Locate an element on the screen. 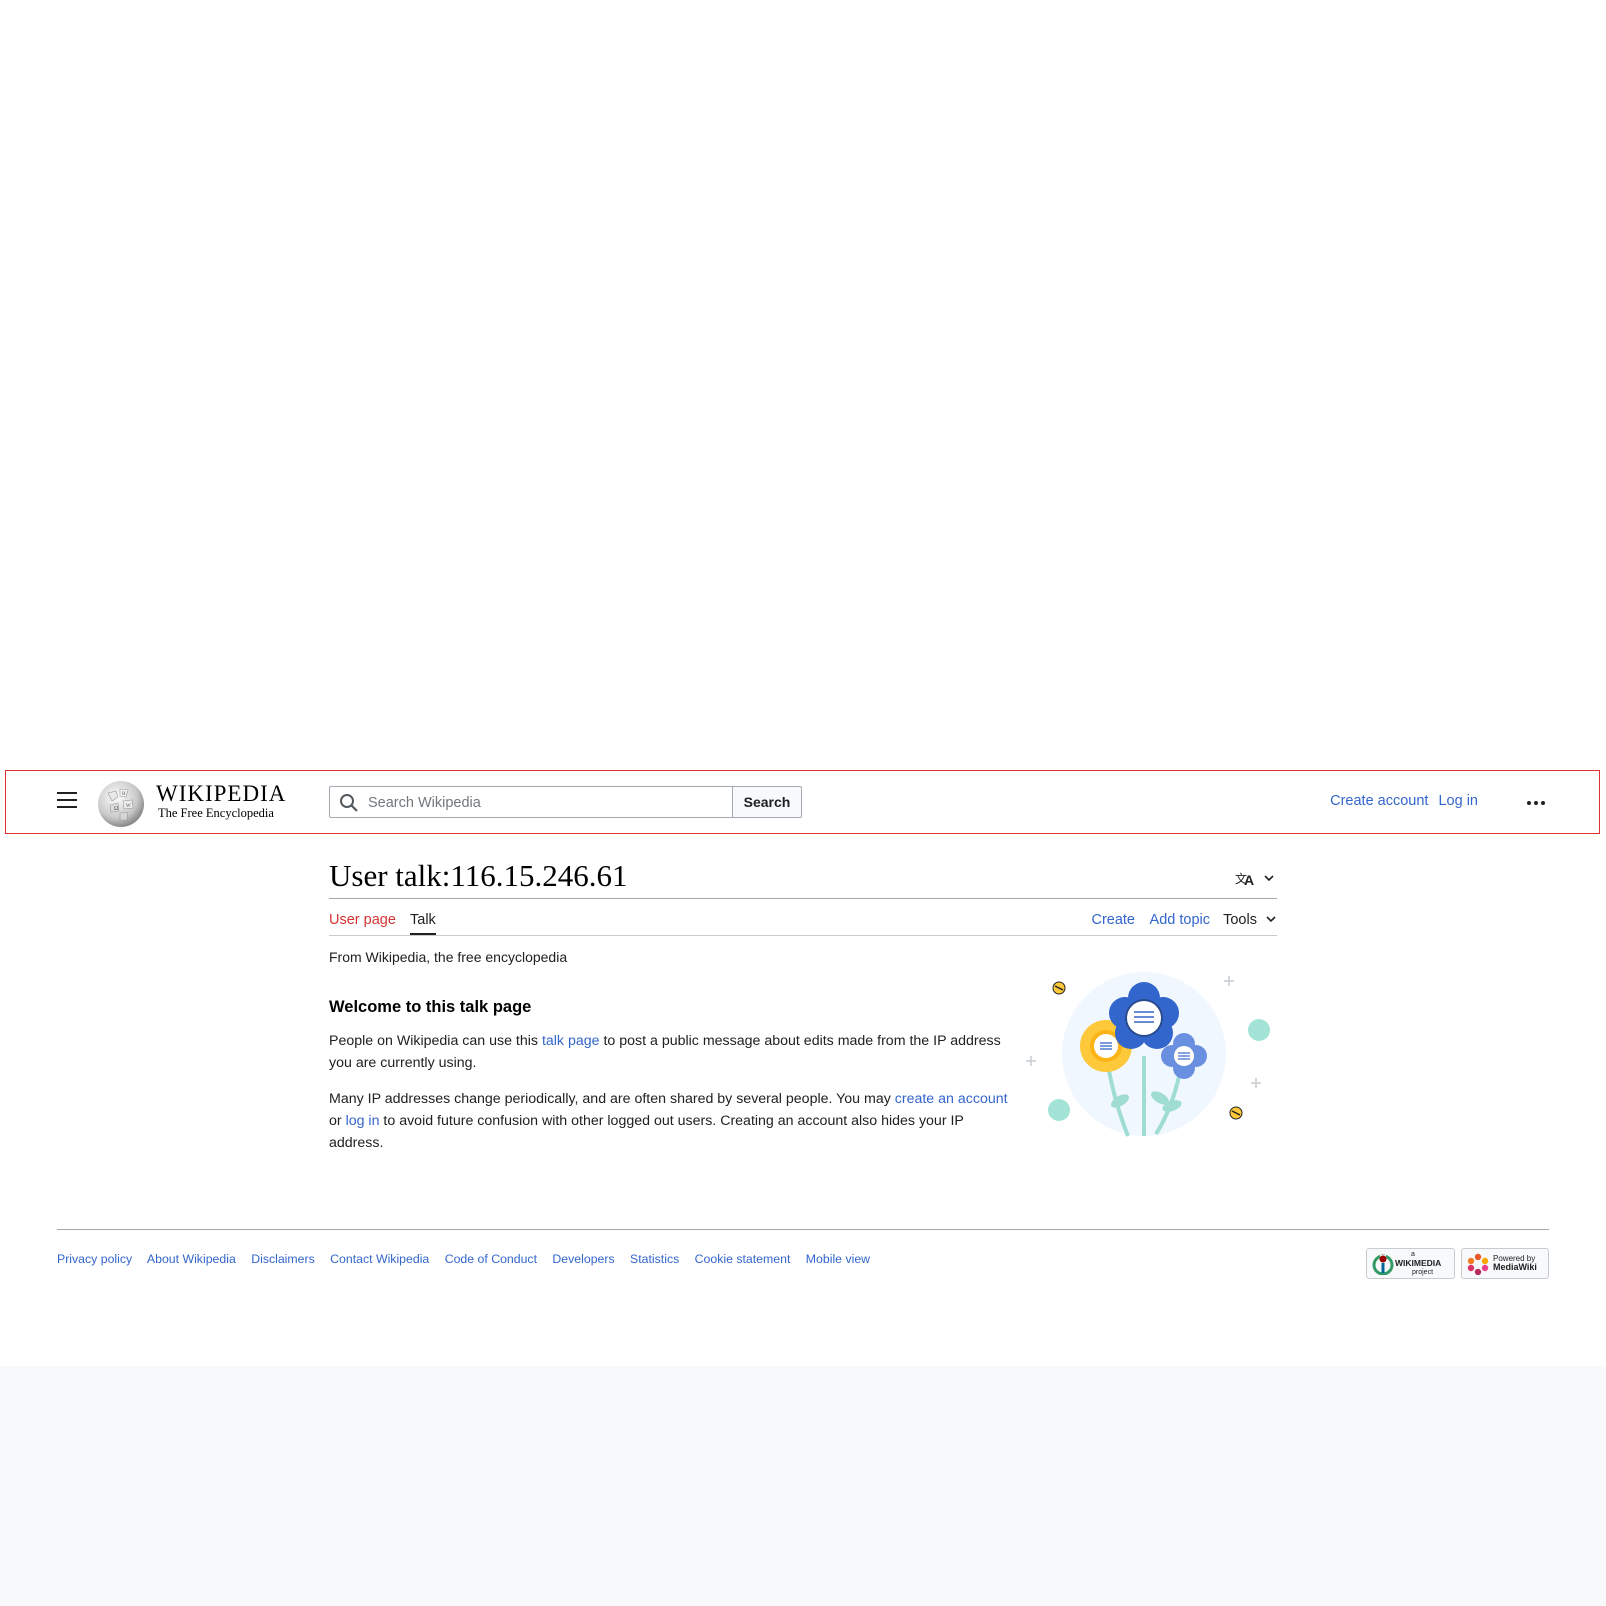 This screenshot has width=1606, height=1606. tabs-divider is located at coordinates (803, 935).